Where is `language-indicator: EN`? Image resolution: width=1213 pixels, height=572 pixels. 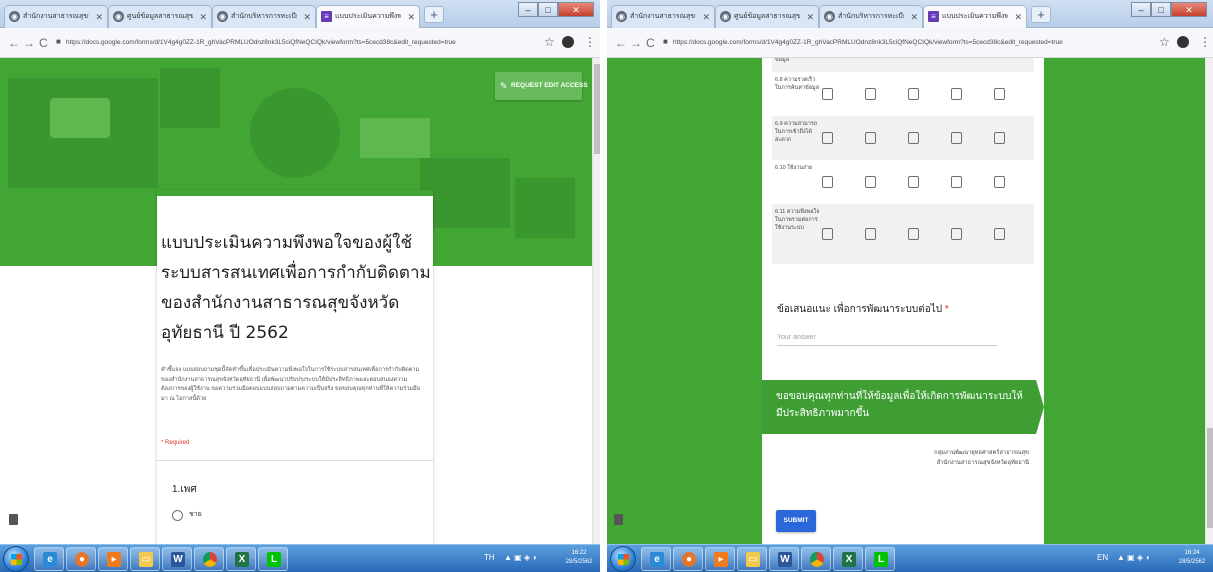 language-indicator: EN is located at coordinates (1102, 558).